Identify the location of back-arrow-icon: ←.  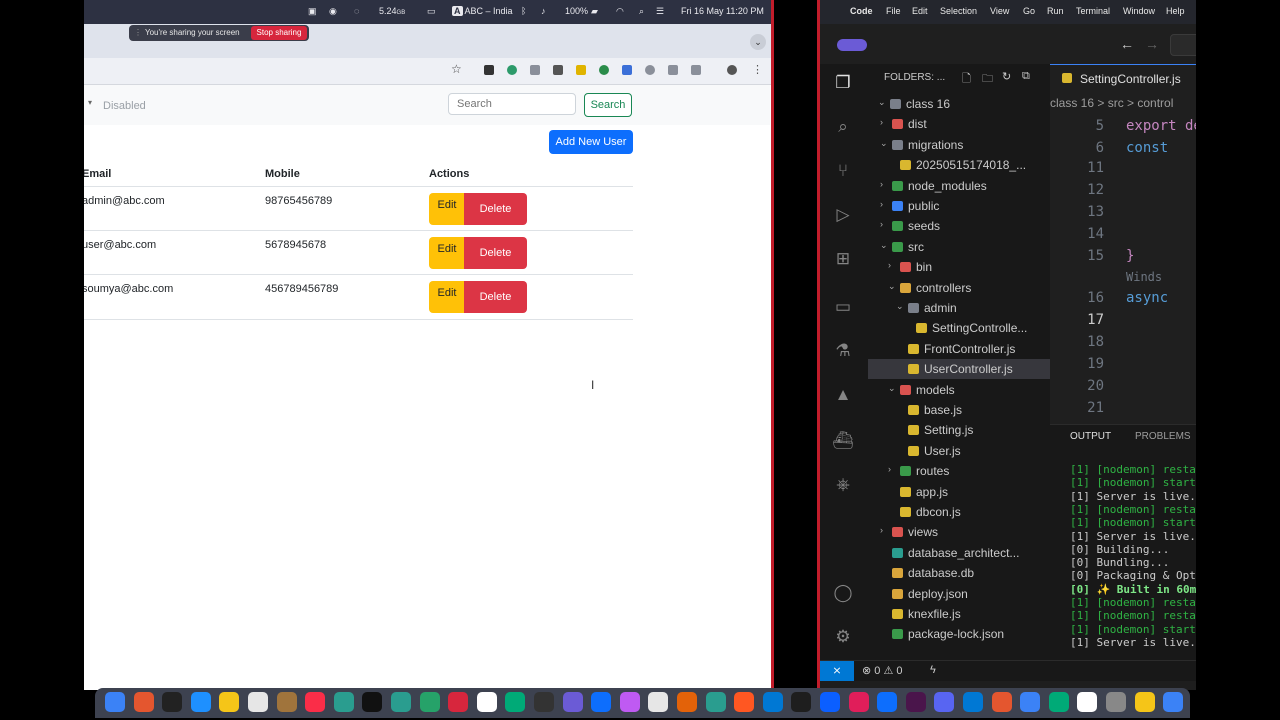
(1127, 44).